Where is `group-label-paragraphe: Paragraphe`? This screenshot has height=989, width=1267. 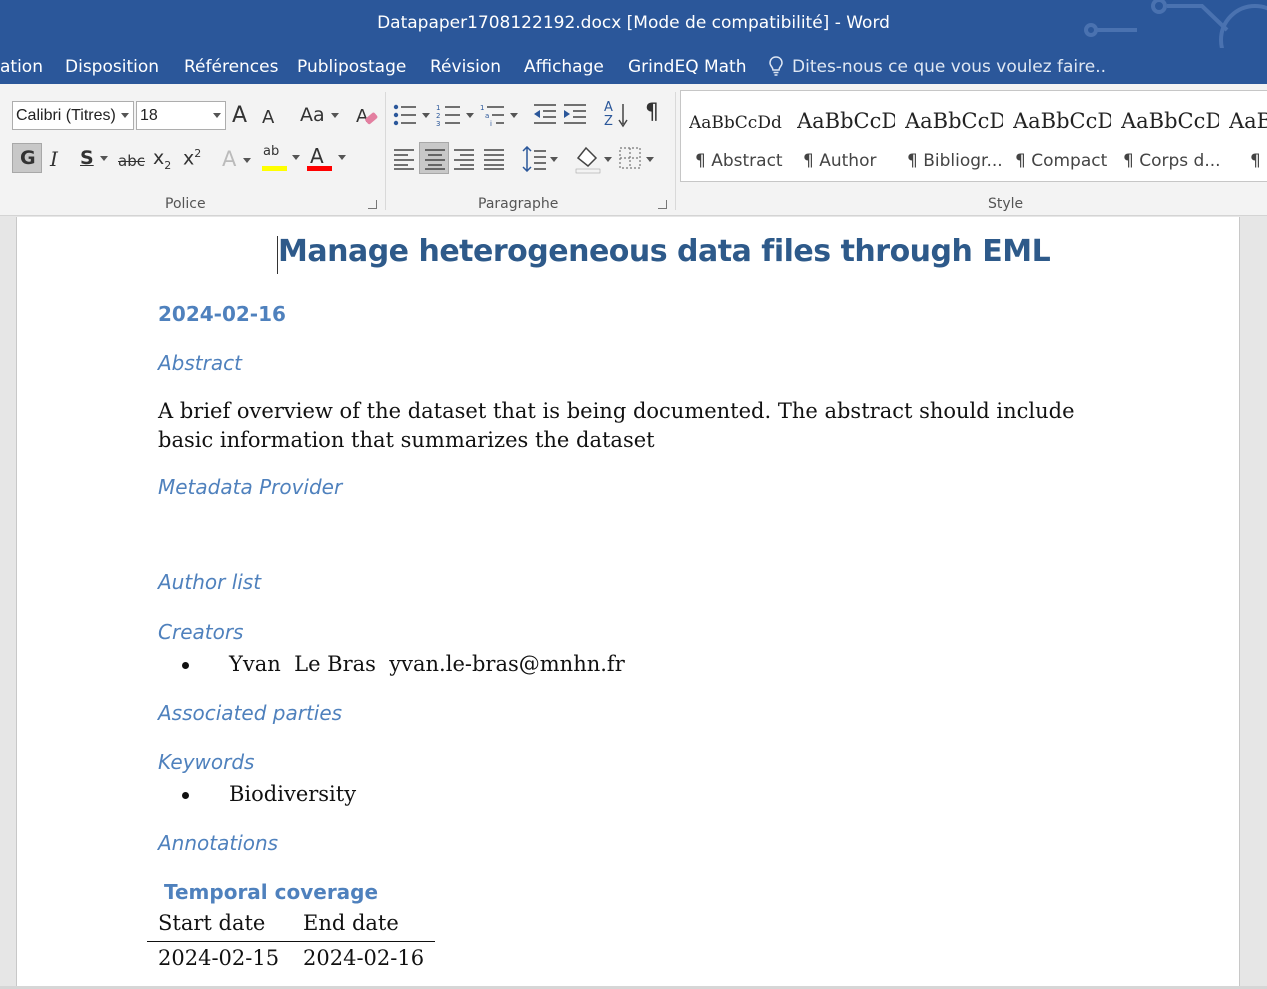
group-label-paragraphe: Paragraphe is located at coordinates (518, 204).